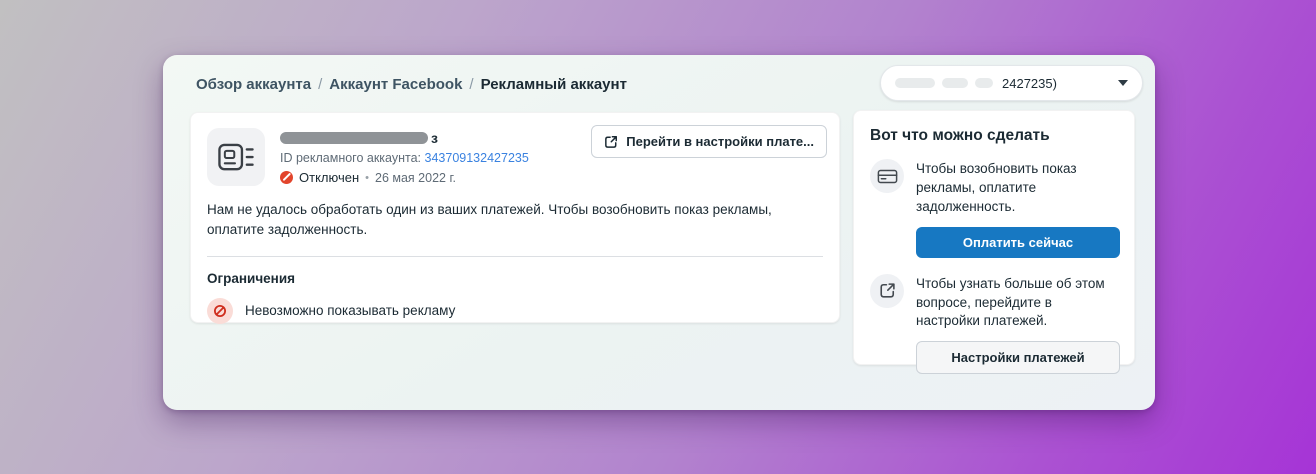  I want to click on restriction-label: Невозможно показывать рекламу, so click(350, 310).